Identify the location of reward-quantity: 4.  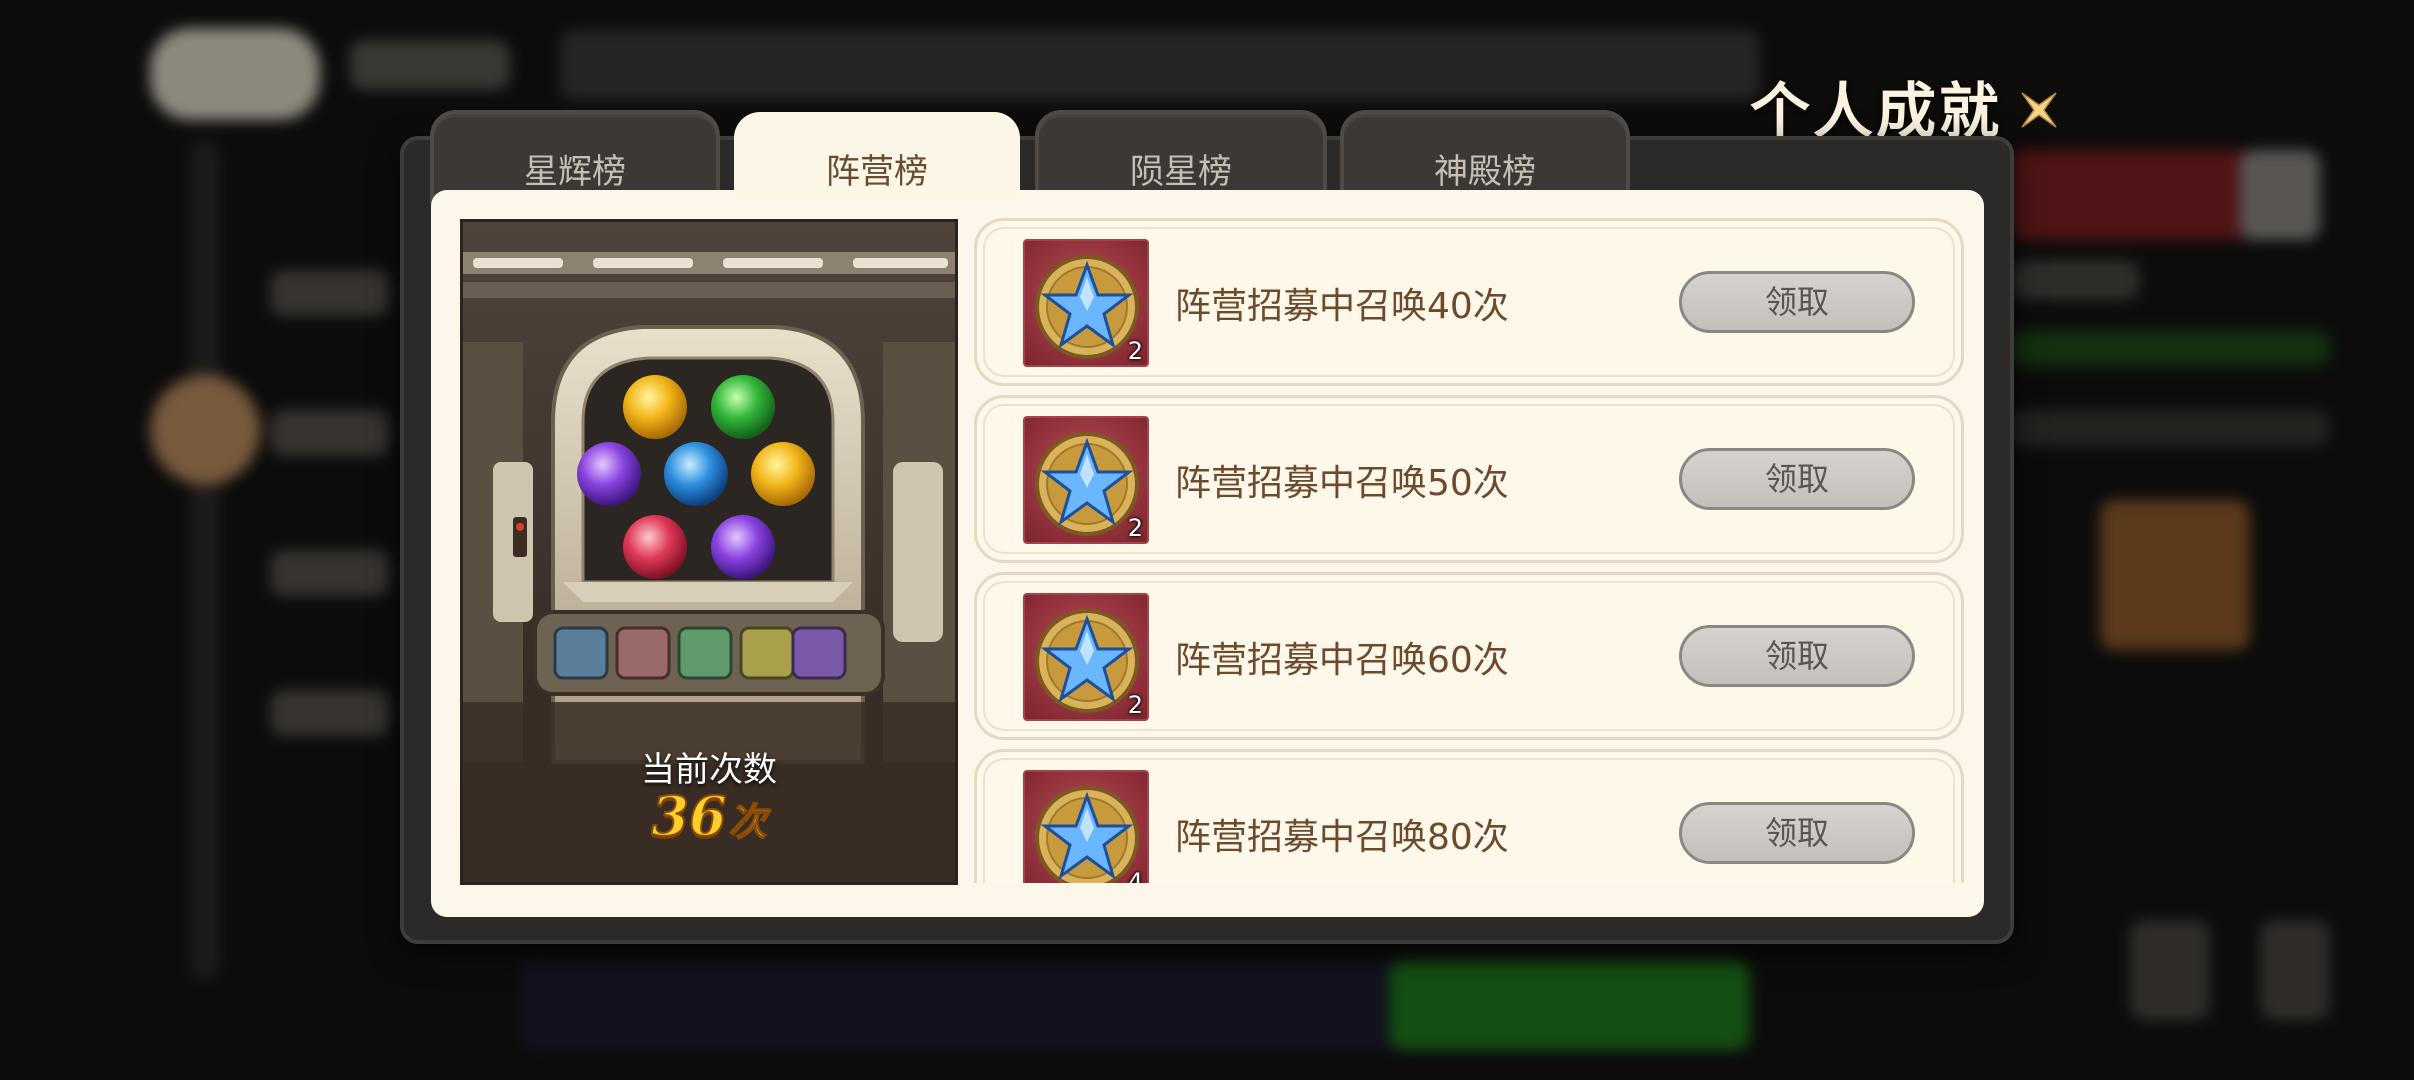
(1135, 875).